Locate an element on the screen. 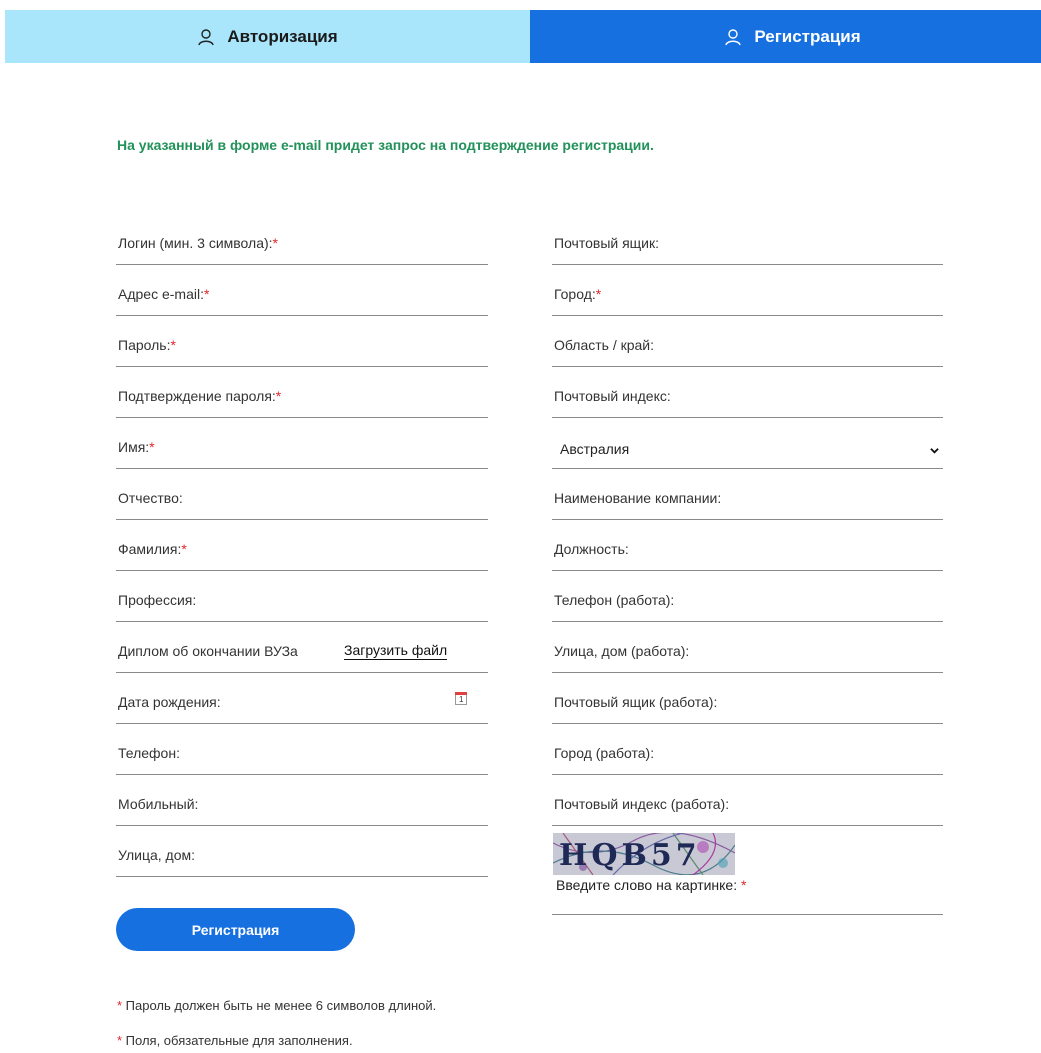 The image size is (1041, 1053). upload-file-link: Загрузить файл is located at coordinates (396, 651).